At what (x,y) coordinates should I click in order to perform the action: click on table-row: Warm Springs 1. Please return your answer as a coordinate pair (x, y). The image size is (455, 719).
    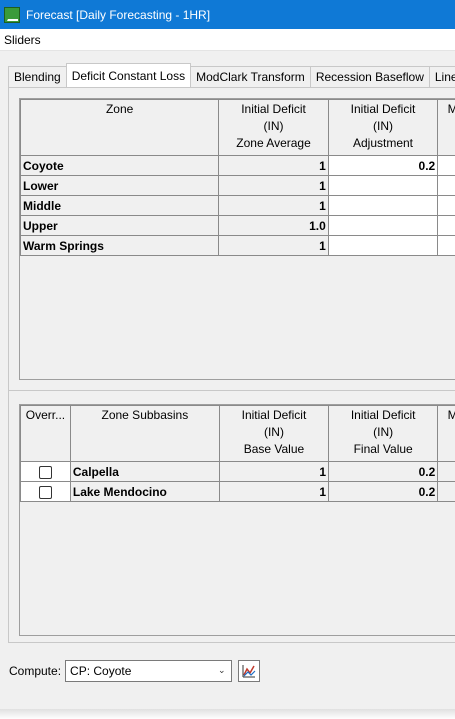
    Looking at the image, I should click on (237, 245).